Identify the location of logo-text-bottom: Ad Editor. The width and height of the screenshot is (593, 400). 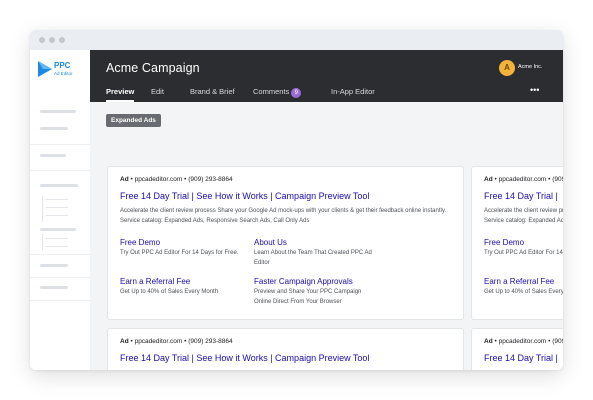
(63, 73).